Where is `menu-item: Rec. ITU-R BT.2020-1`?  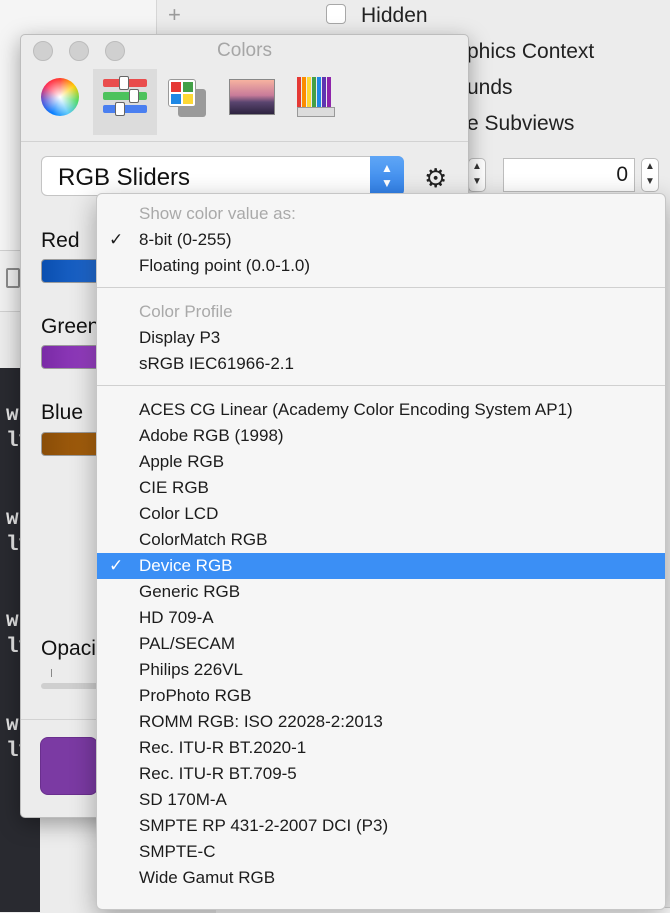
menu-item: Rec. ITU-R BT.2020-1 is located at coordinates (381, 748).